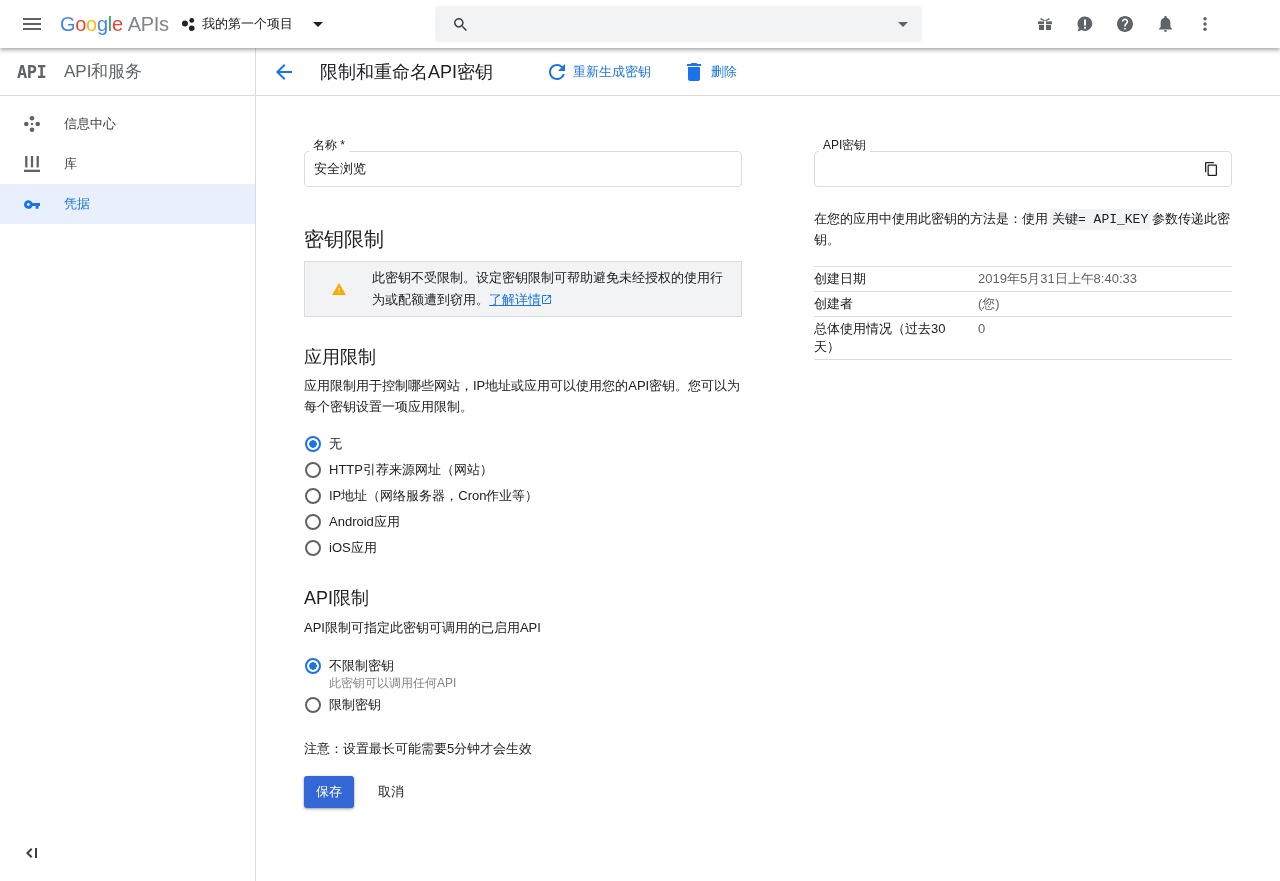  What do you see at coordinates (329, 792) in the screenshot?
I see `save-button: 保存` at bounding box center [329, 792].